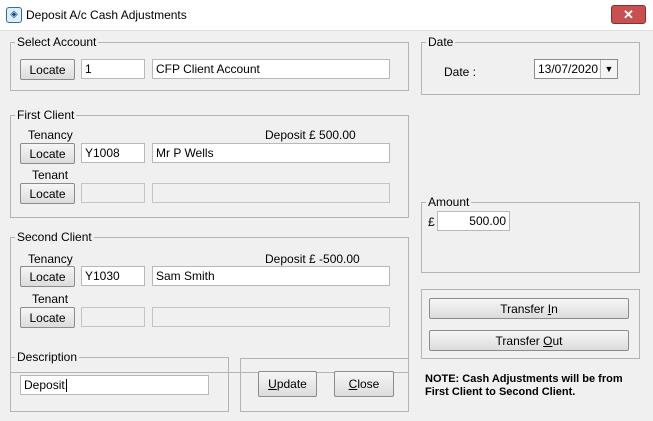  What do you see at coordinates (46, 115) in the screenshot?
I see `first-client-legend: First Client` at bounding box center [46, 115].